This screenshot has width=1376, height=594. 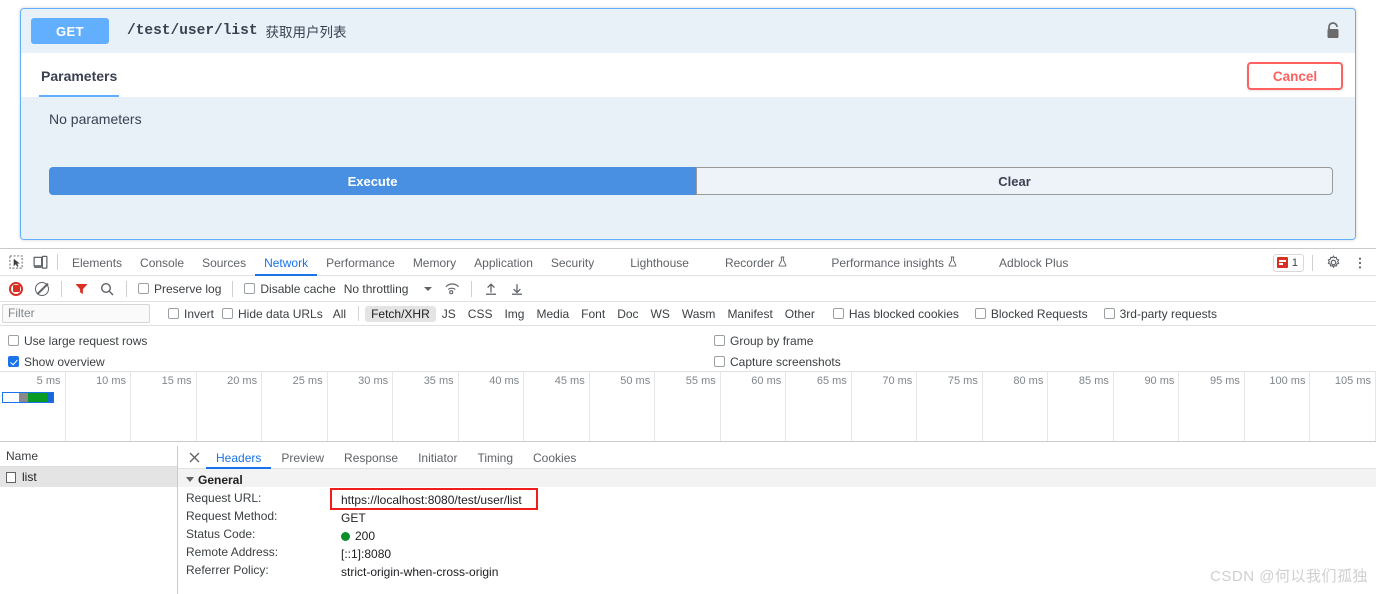 I want to click on filter-funnel-icon, so click(x=81, y=289).